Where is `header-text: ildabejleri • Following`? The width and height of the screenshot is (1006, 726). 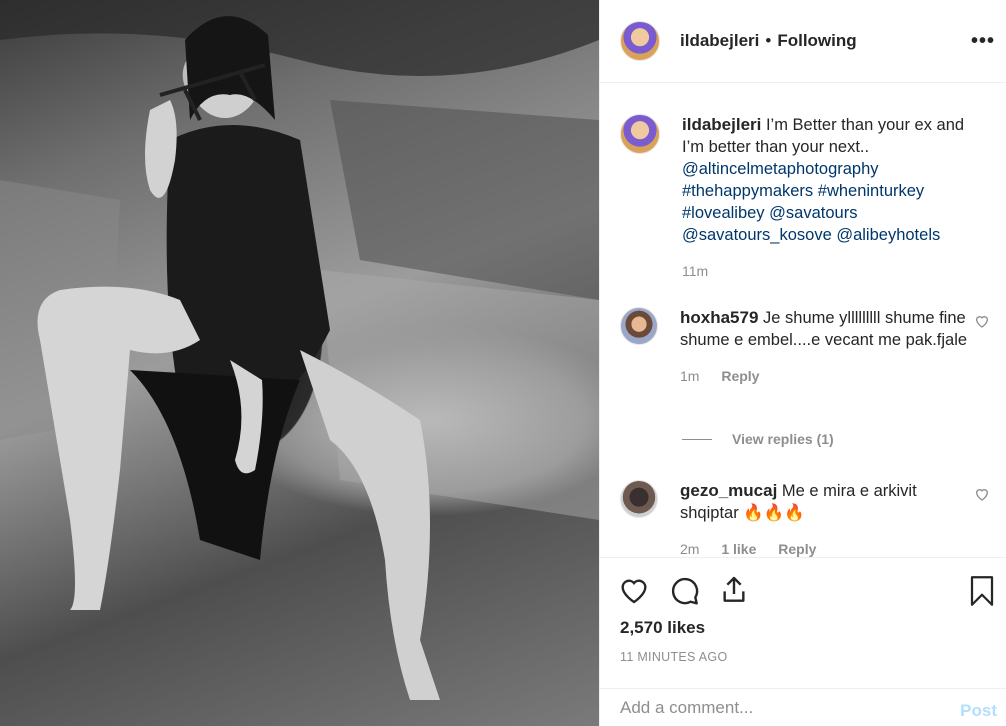
header-text: ildabejleri • Following is located at coordinates (768, 41).